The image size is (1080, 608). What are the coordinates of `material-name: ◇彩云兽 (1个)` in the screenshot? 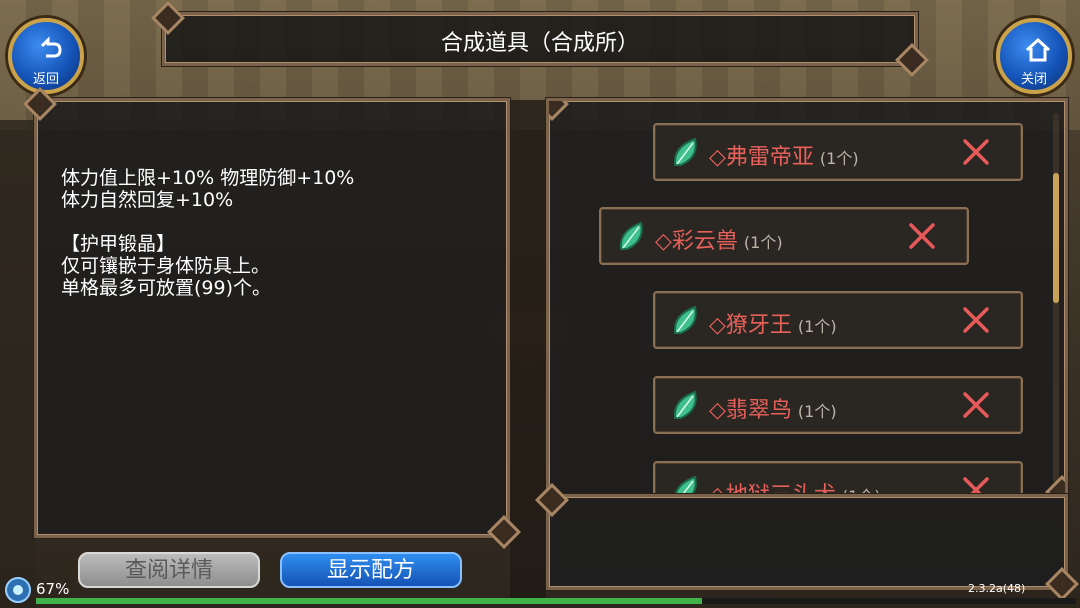 It's located at (719, 239).